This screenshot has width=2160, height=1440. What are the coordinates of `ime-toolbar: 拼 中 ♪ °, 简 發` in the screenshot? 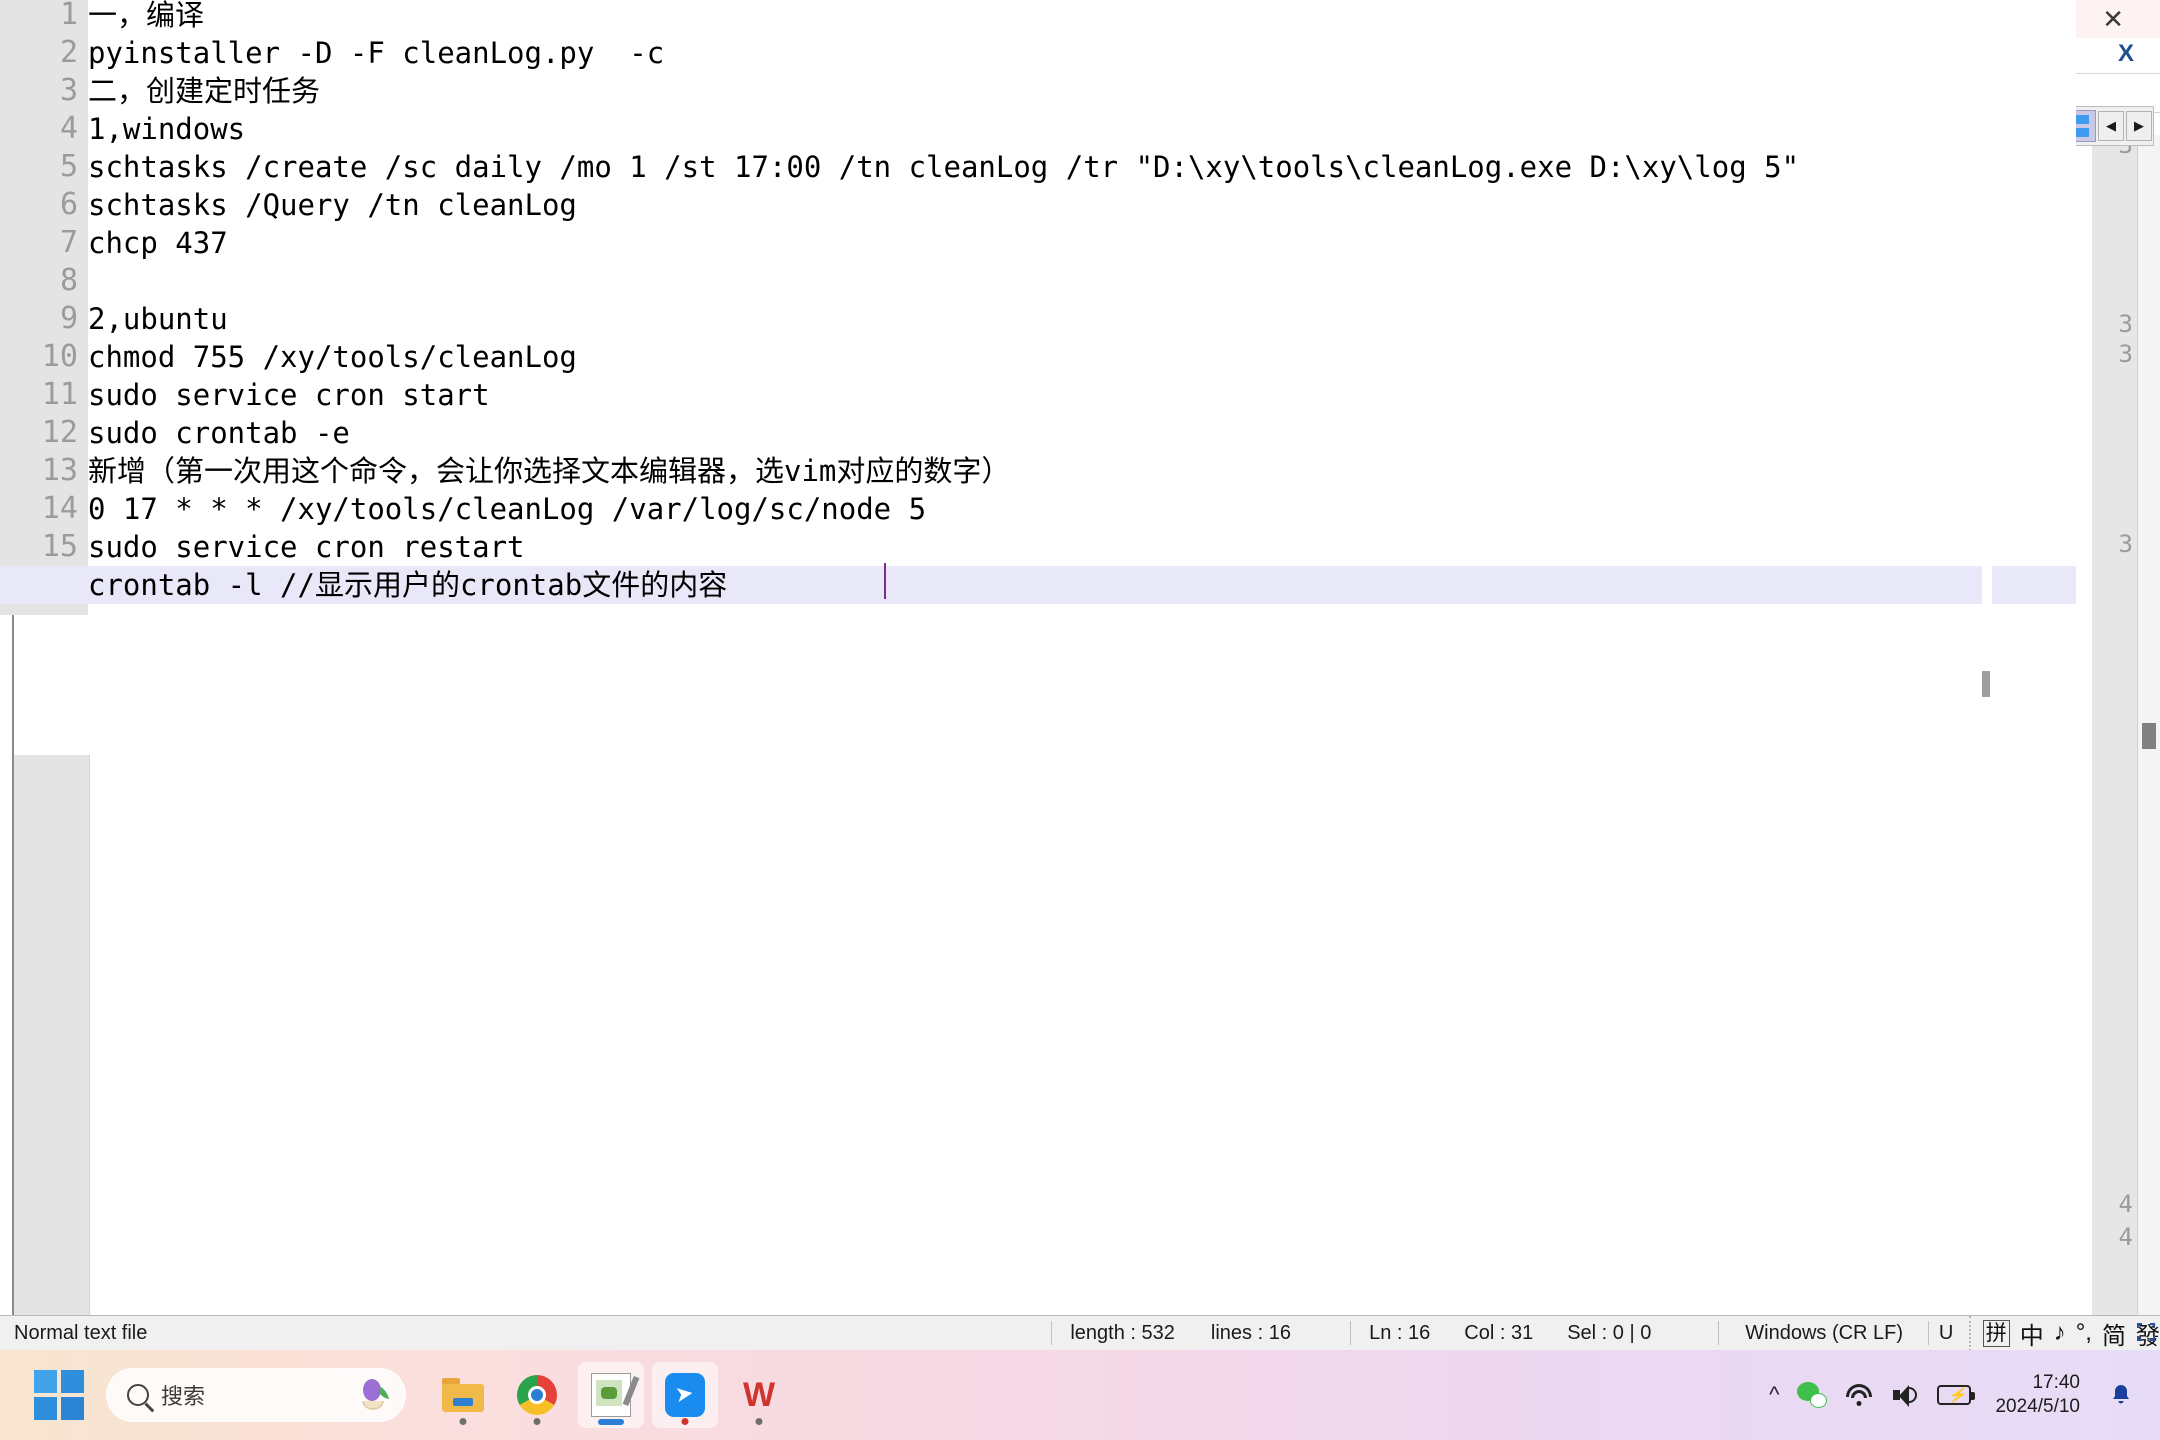 It's located at (2064, 1333).